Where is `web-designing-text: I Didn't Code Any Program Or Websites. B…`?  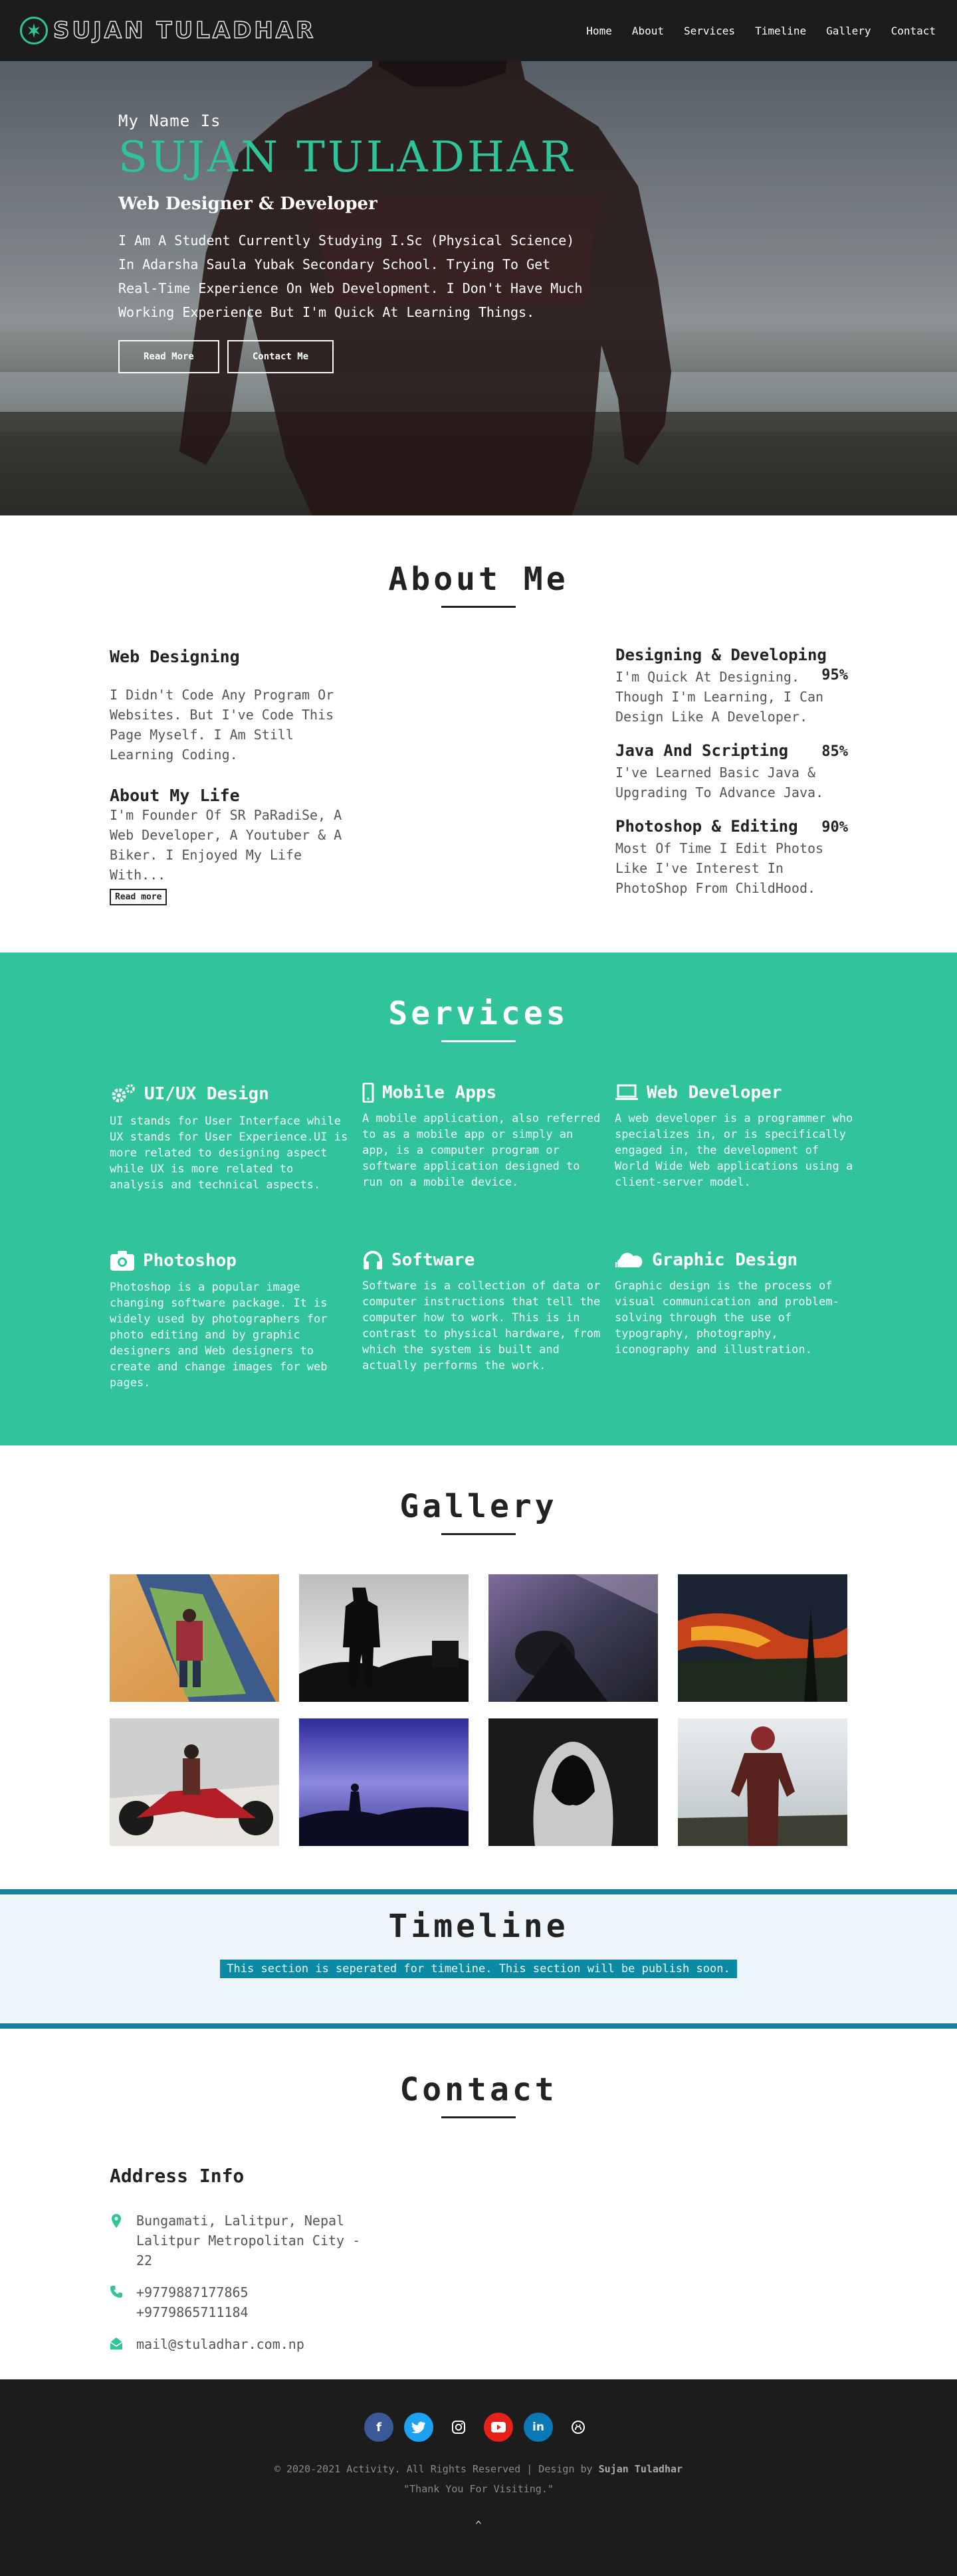 web-designing-text: I Didn't Code Any Program Or Websites. B… is located at coordinates (222, 725).